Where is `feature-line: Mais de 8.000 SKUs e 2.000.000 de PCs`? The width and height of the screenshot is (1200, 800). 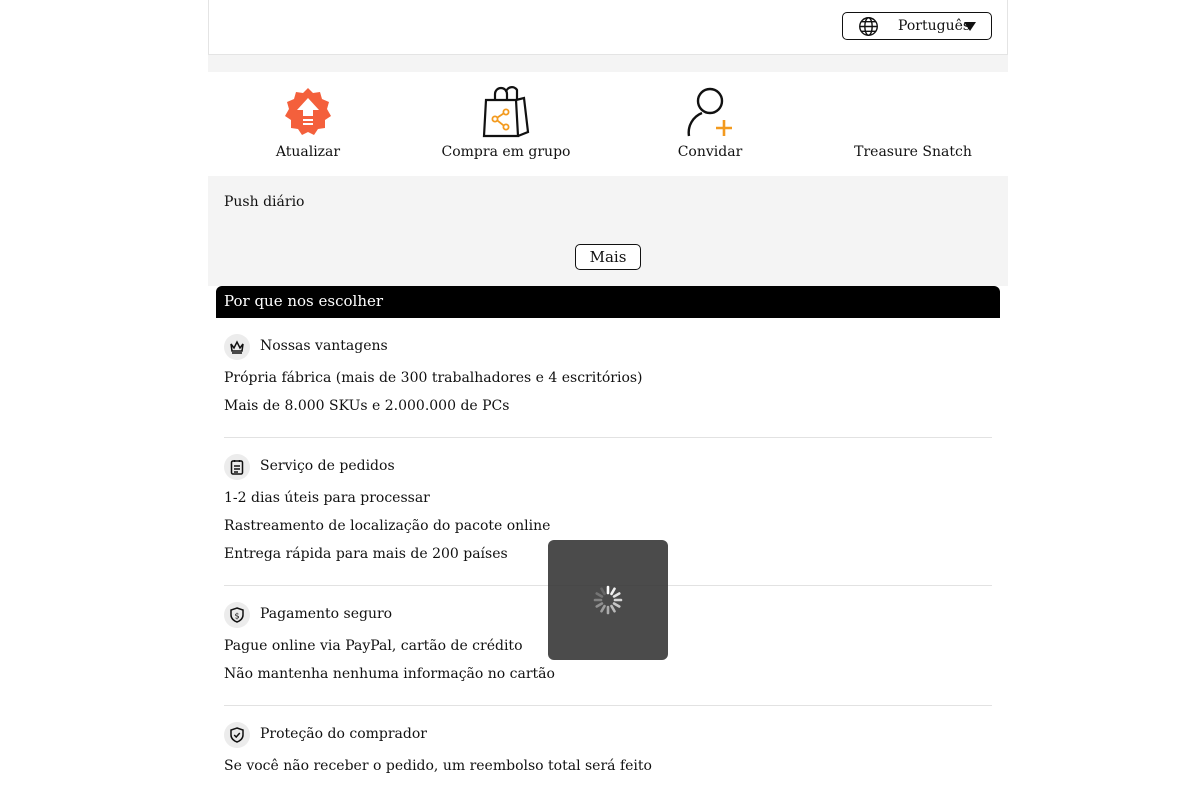
feature-line: Mais de 8.000 SKUs e 2.000.000 de PCs is located at coordinates (367, 406).